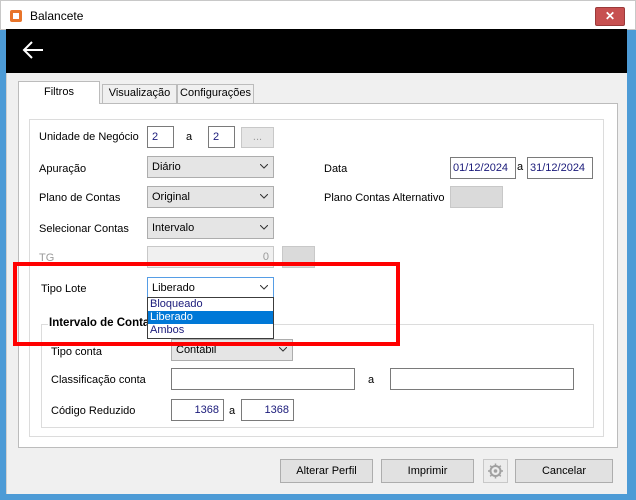 The image size is (636, 500). What do you see at coordinates (57, 16) in the screenshot?
I see `window-title: Balancete` at bounding box center [57, 16].